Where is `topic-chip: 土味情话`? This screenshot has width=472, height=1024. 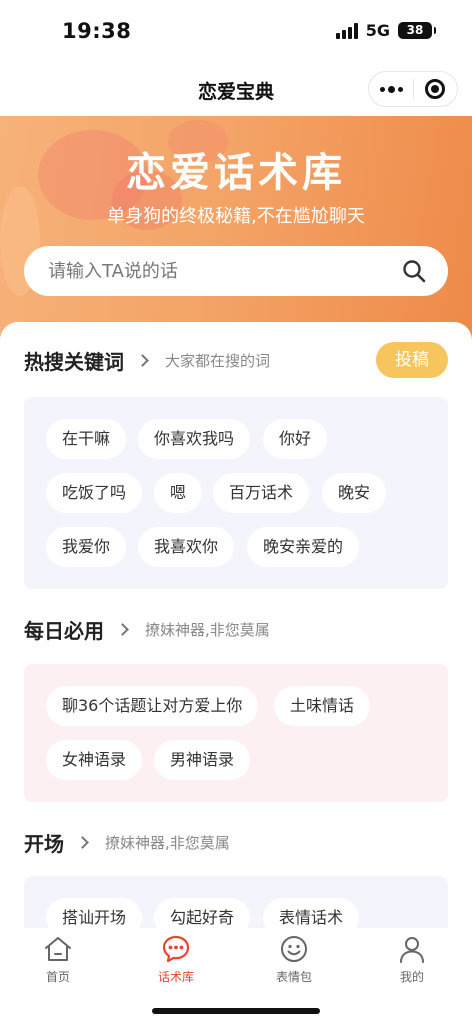
topic-chip: 土味情话 is located at coordinates (322, 706).